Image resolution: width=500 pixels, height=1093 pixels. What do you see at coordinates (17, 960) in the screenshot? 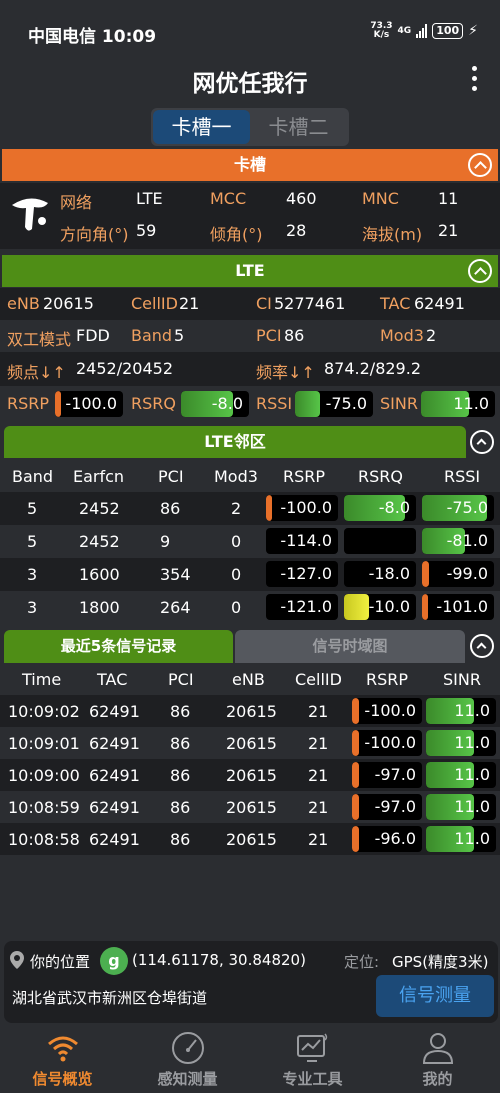
I see `location-pin-icon` at bounding box center [17, 960].